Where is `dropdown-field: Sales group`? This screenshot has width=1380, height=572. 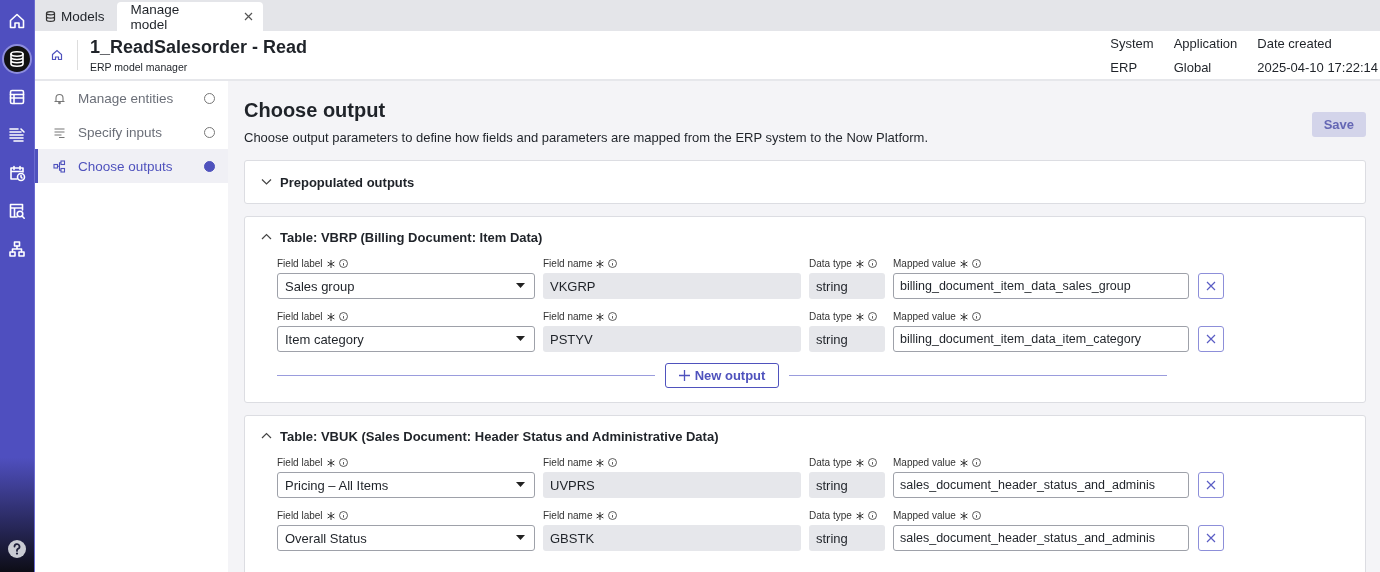
dropdown-field: Sales group is located at coordinates (406, 286).